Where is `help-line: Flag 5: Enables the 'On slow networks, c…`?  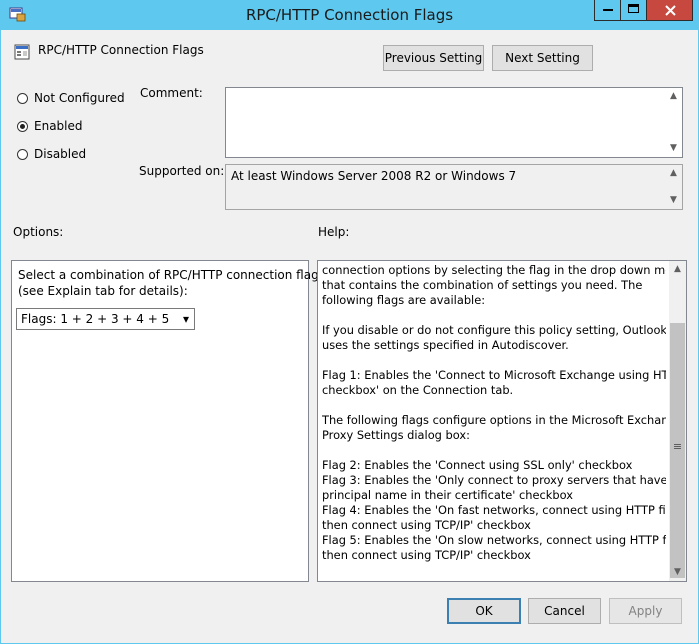 help-line: Flag 5: Enables the 'On slow networks, c… is located at coordinates (494, 540).